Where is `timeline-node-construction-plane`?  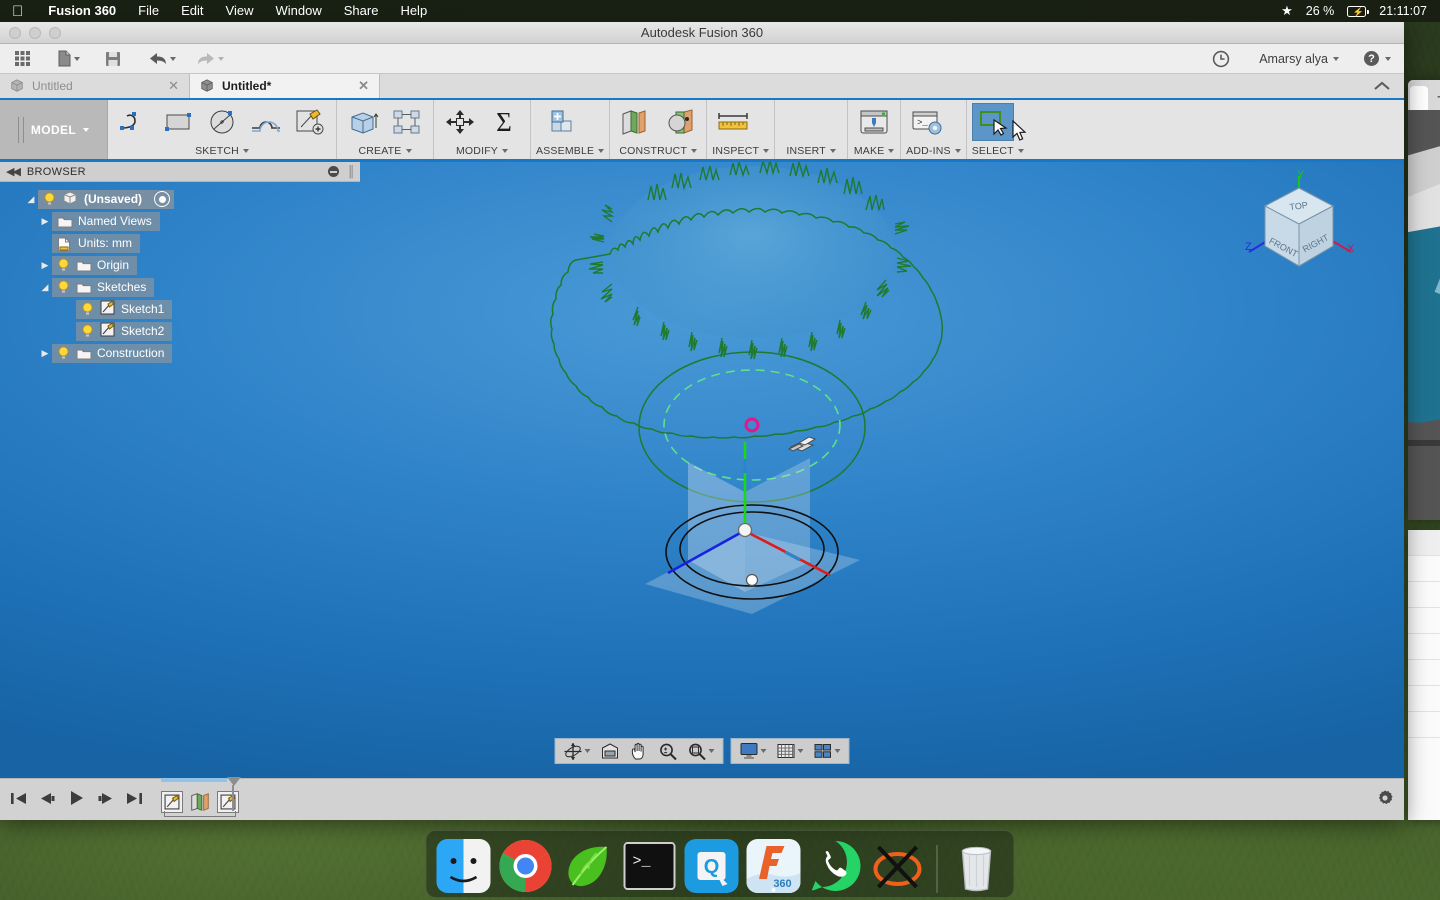
timeline-node-construction-plane is located at coordinates (200, 802).